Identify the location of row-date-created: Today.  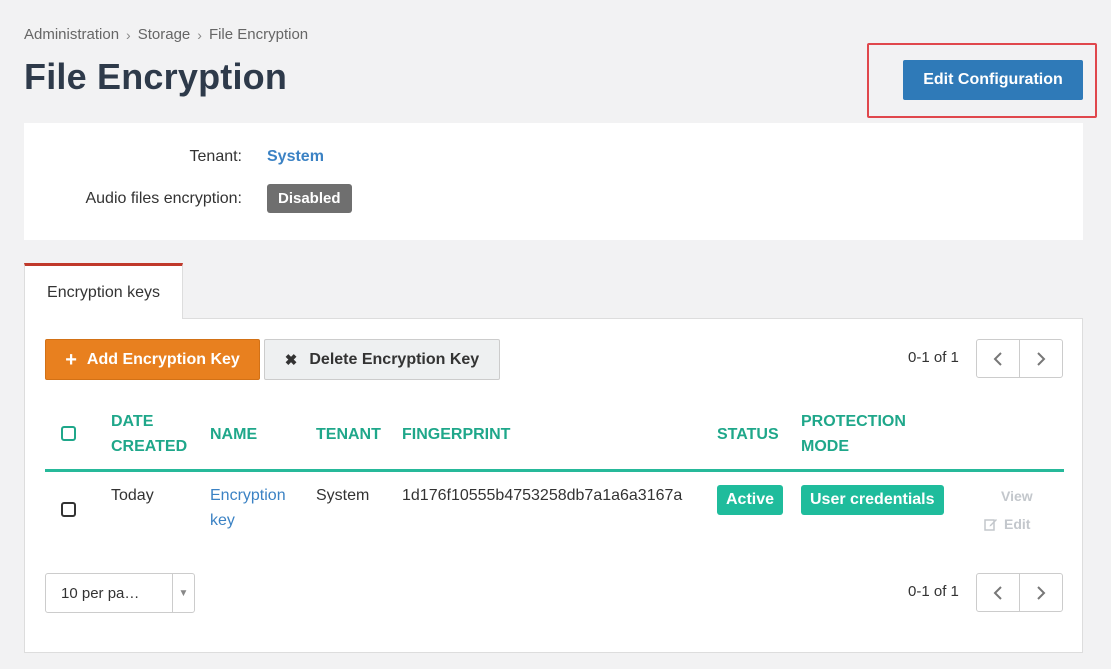
(132, 495).